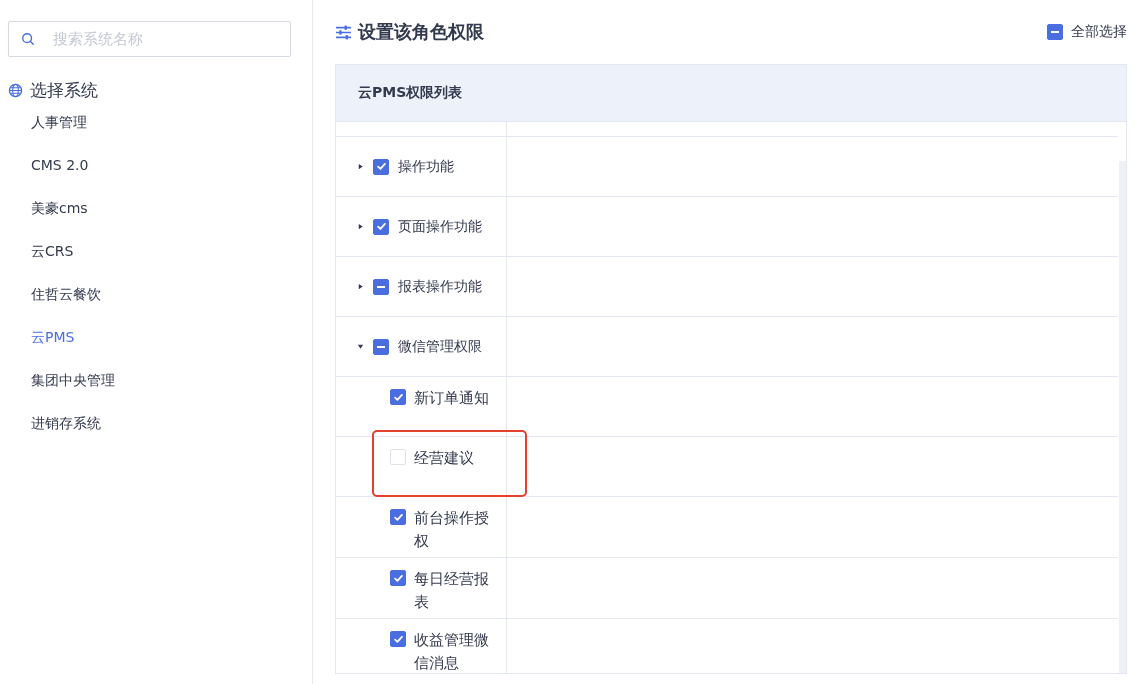 The width and height of the screenshot is (1135, 684). I want to click on permission-label: 前台操作授权, so click(452, 530).